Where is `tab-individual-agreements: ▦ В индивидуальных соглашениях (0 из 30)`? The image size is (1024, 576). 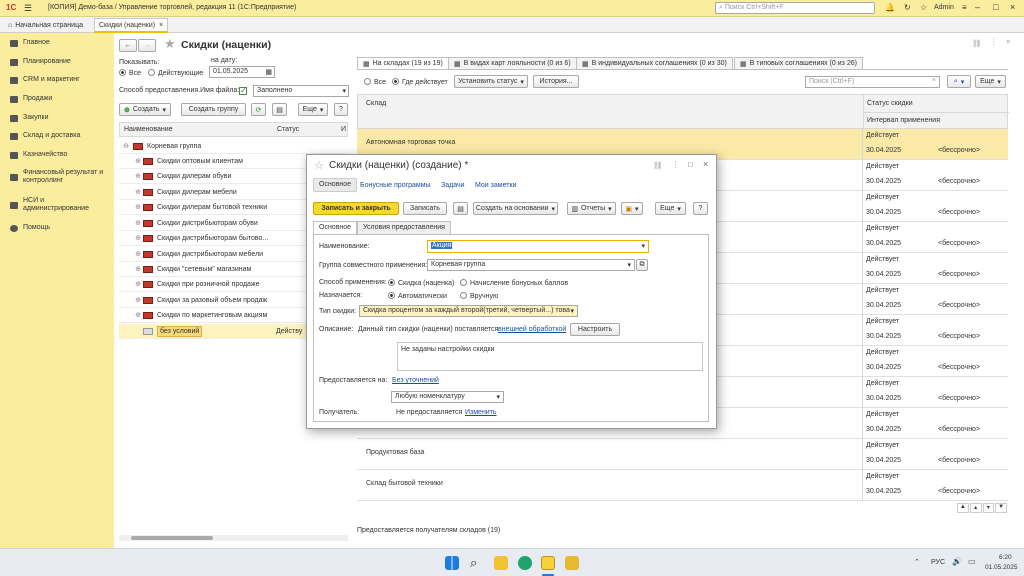 tab-individual-agreements: ▦ В индивидуальных соглашениях (0 из 30) is located at coordinates (654, 63).